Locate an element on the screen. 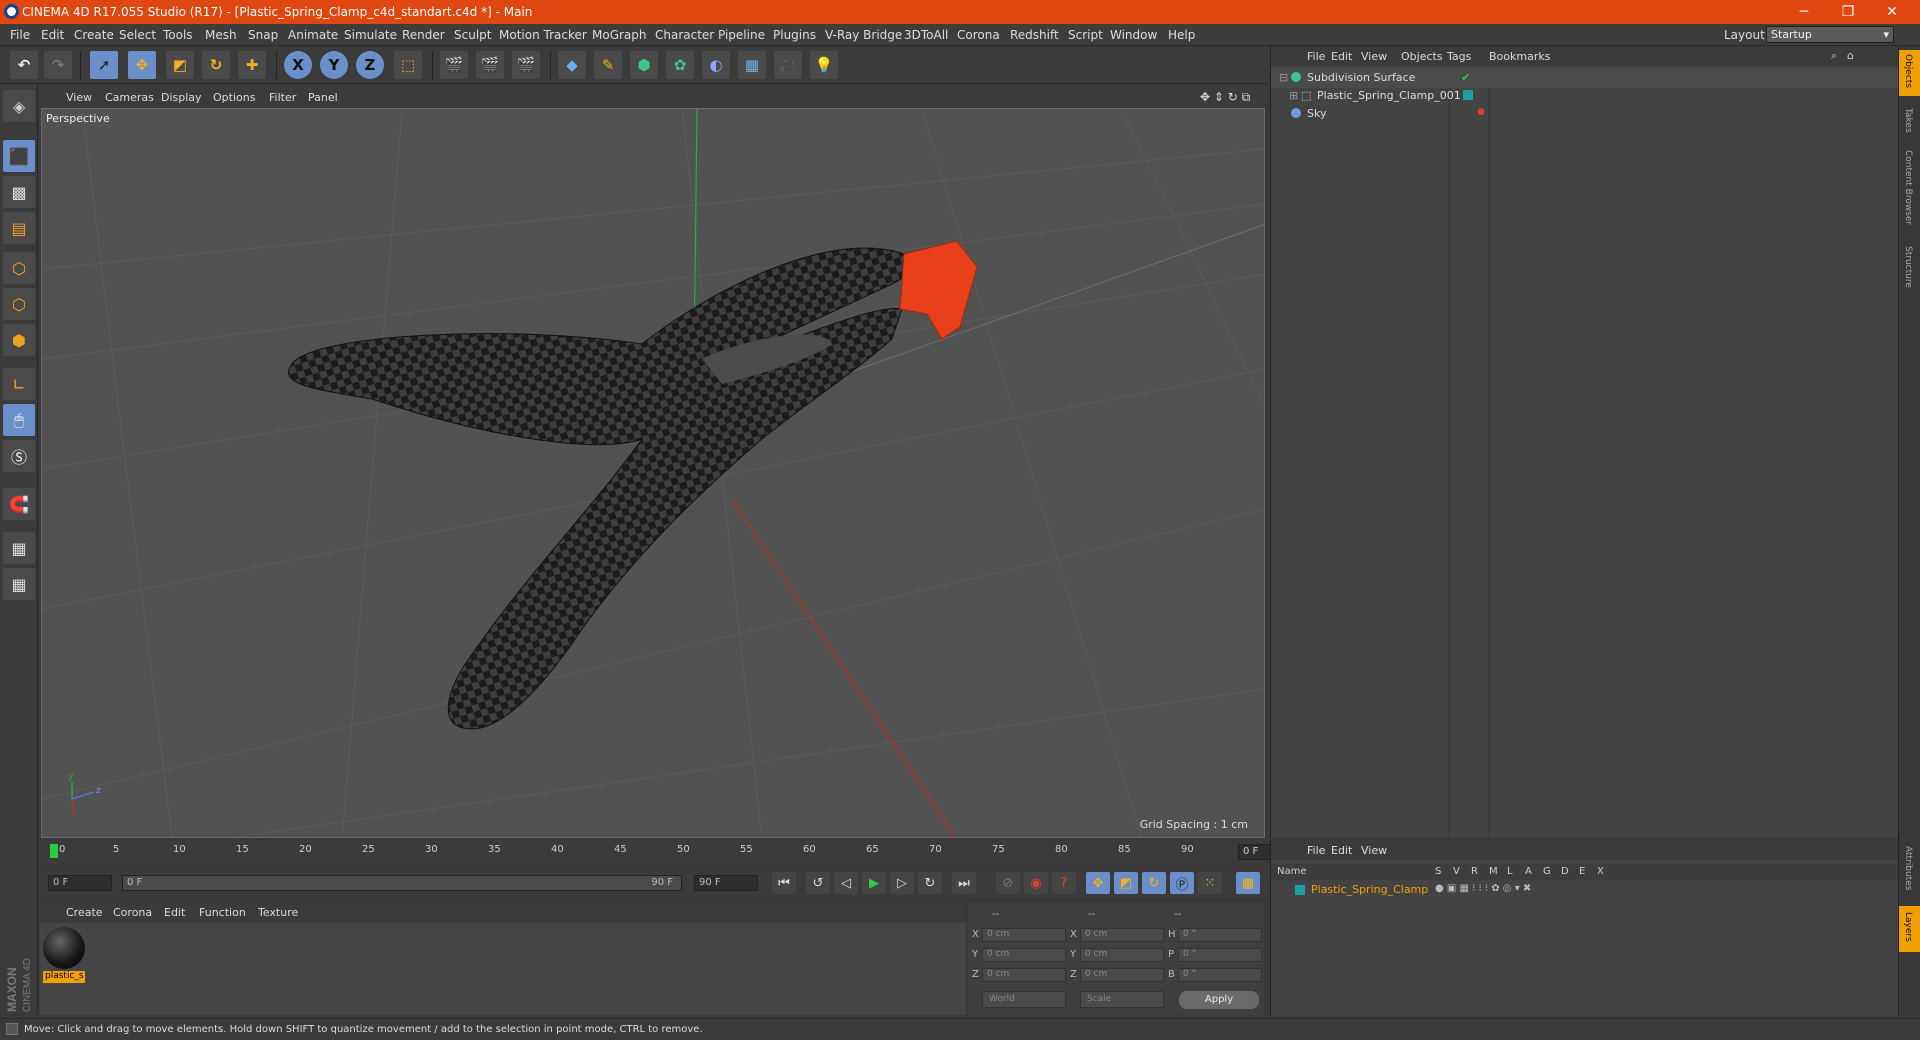  go-to-start-button: ⏮ is located at coordinates (784, 883).